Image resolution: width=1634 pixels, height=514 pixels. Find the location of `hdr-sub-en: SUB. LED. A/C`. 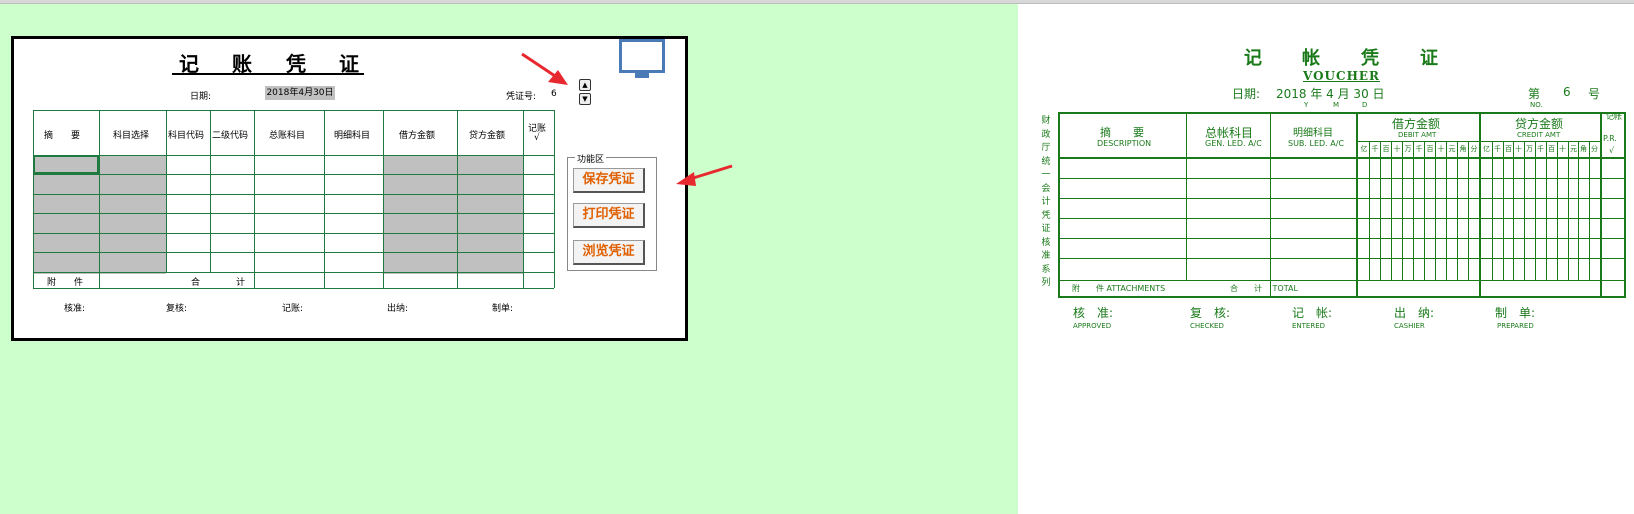

hdr-sub-en: SUB. LED. A/C is located at coordinates (1316, 143).